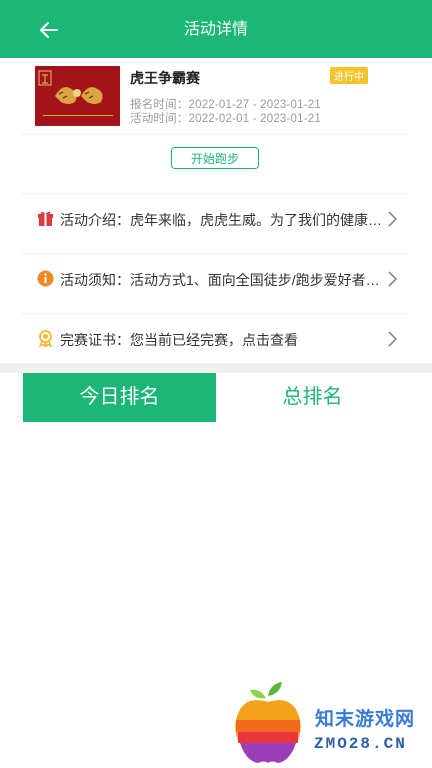 The image size is (432, 768). I want to click on status-badge: 进行中, so click(349, 75).